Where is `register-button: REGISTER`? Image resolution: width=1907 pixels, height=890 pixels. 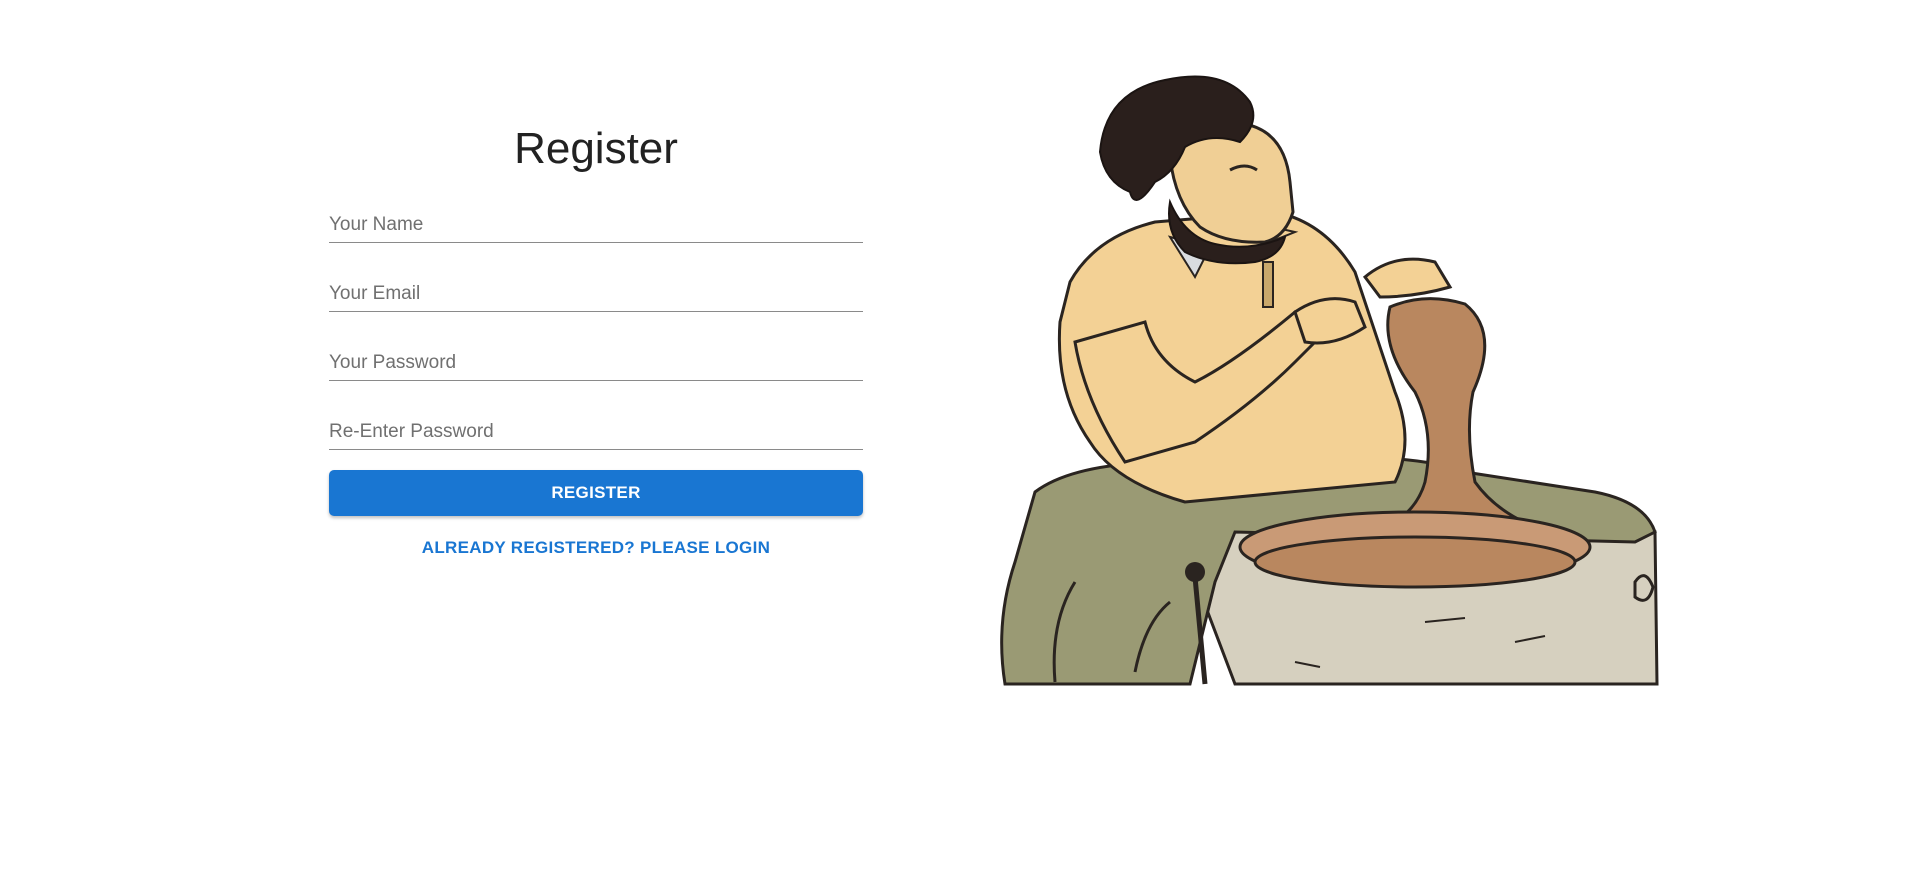 register-button: REGISTER is located at coordinates (596, 493).